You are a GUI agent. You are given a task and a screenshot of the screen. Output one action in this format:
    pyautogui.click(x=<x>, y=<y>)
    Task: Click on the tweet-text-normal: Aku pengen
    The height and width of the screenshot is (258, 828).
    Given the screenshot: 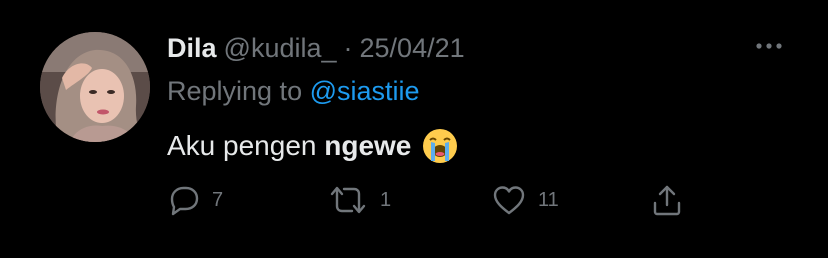 What is the action you would take?
    pyautogui.click(x=246, y=145)
    